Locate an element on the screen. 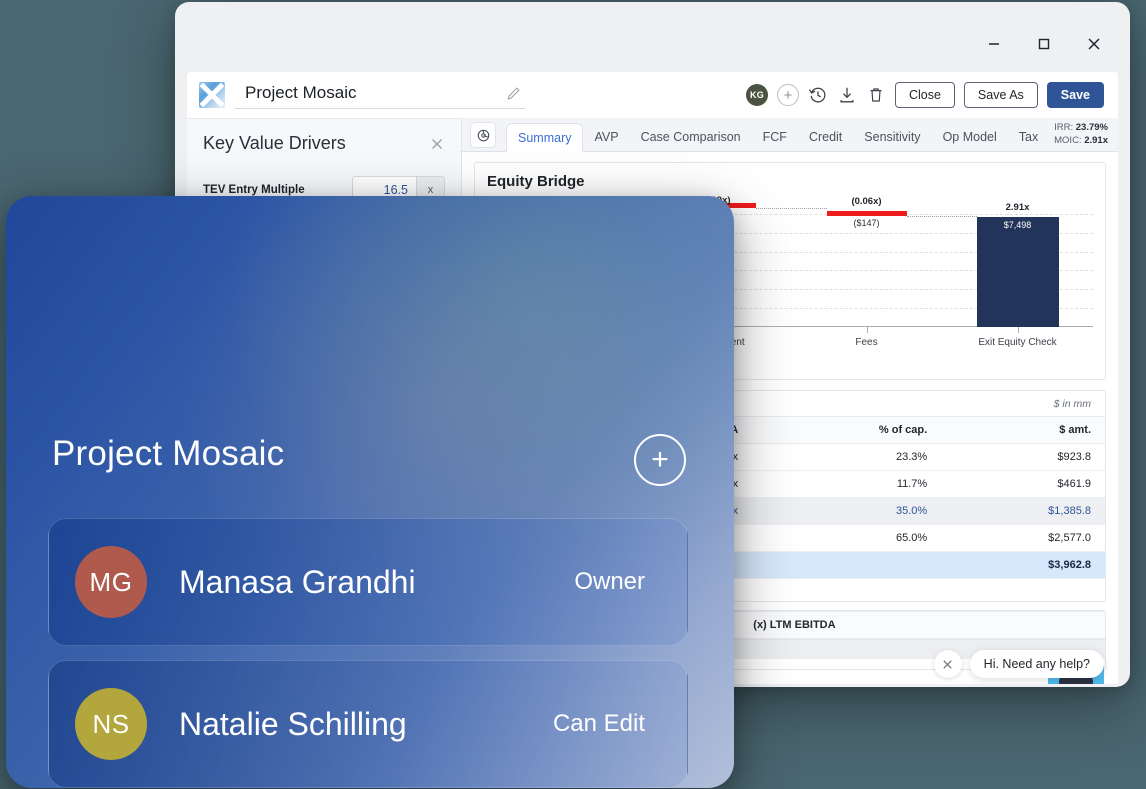 This screenshot has width=1146, height=789. avatar: NS is located at coordinates (111, 724).